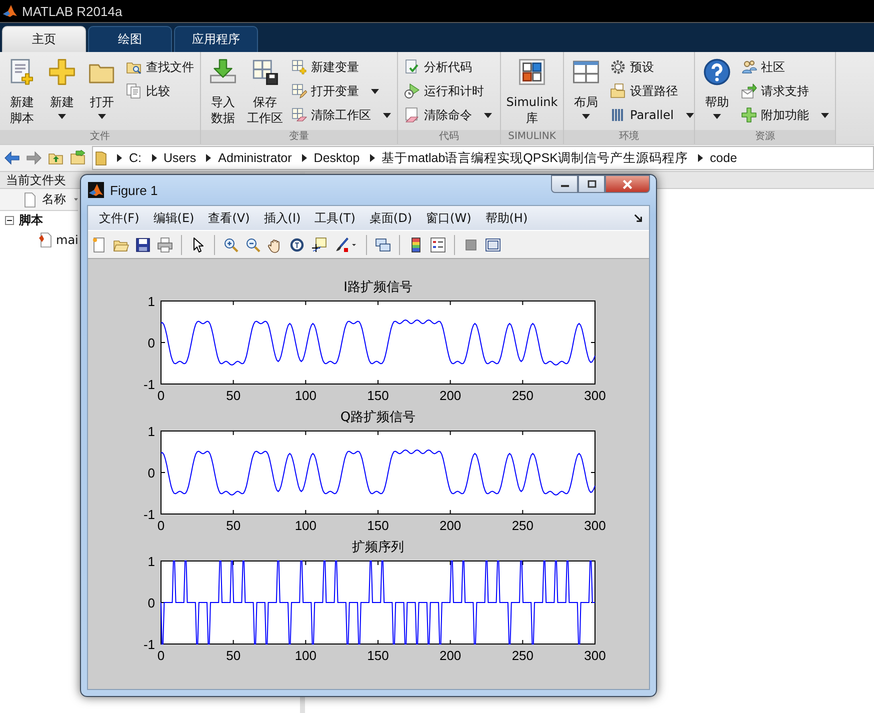 Image resolution: width=874 pixels, height=713 pixels. I want to click on section-label: 变量, so click(299, 137).